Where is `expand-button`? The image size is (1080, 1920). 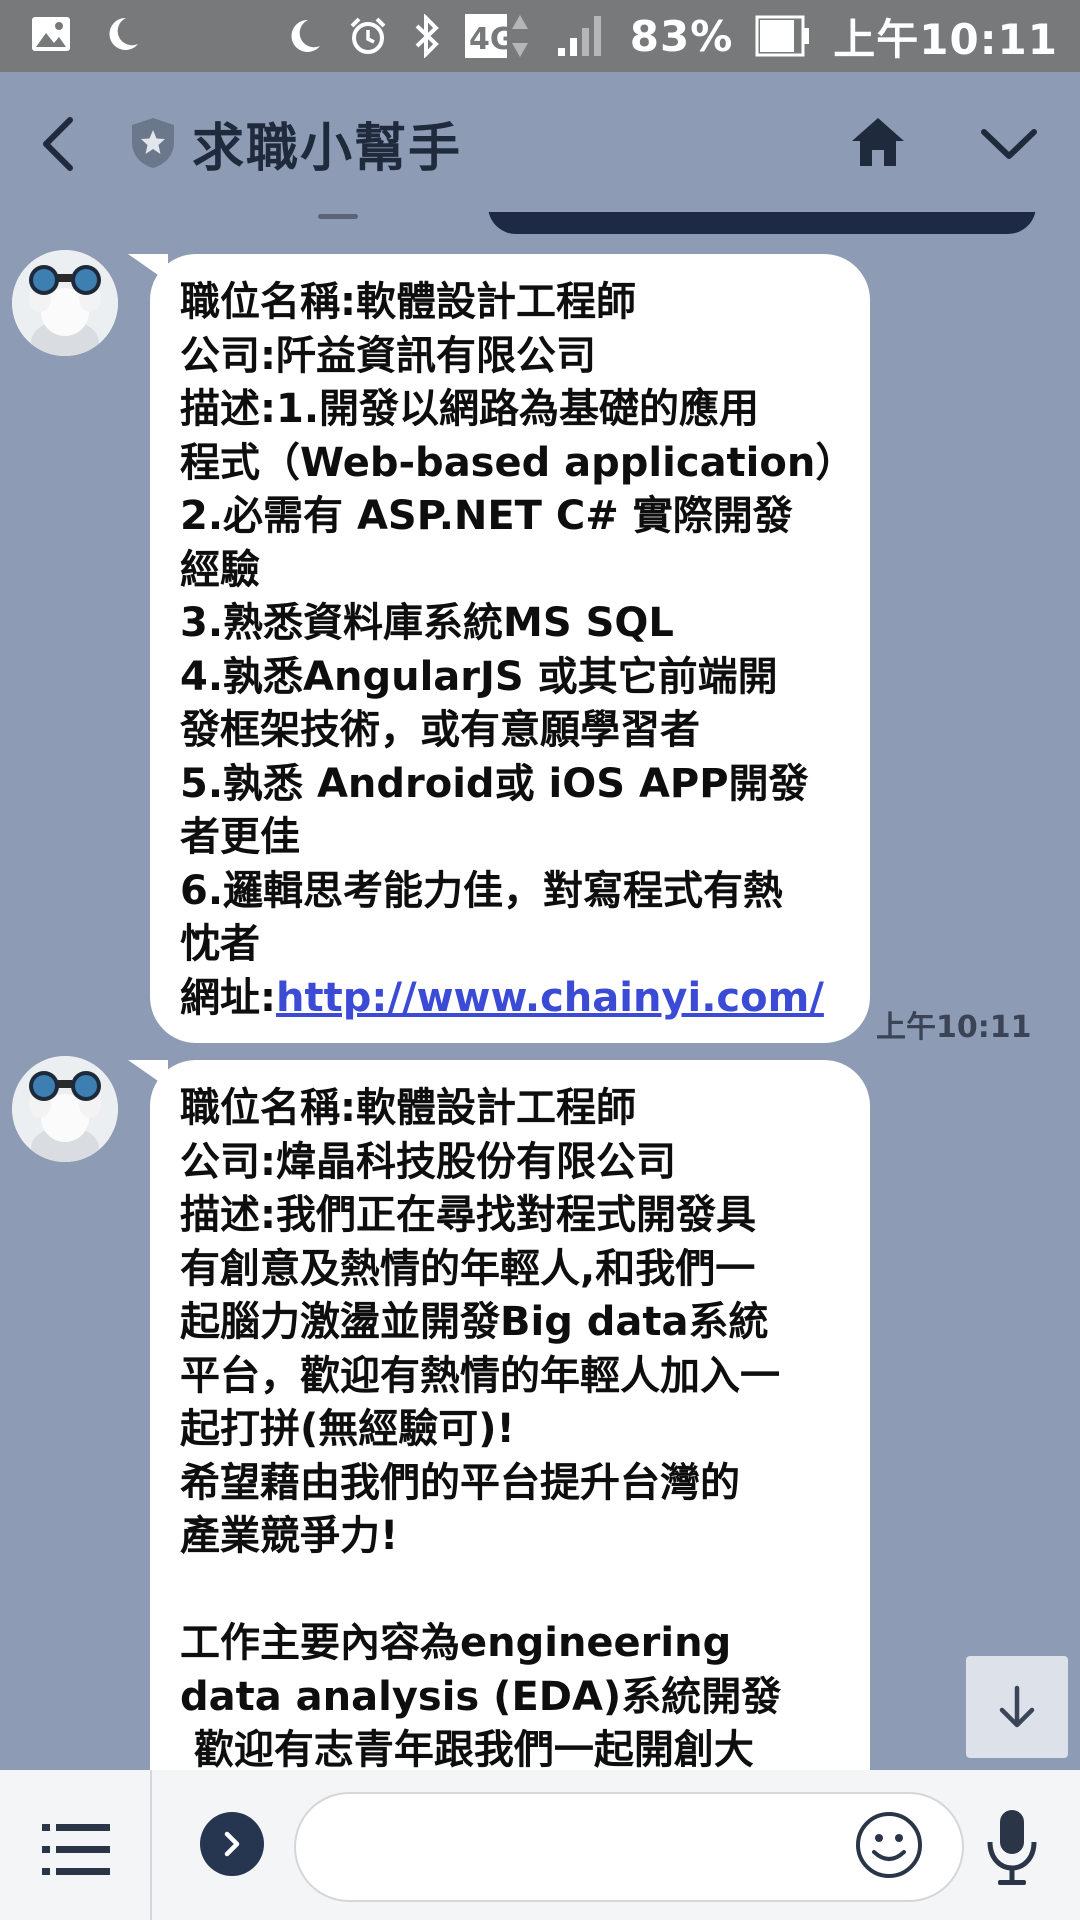
expand-button is located at coordinates (232, 1844).